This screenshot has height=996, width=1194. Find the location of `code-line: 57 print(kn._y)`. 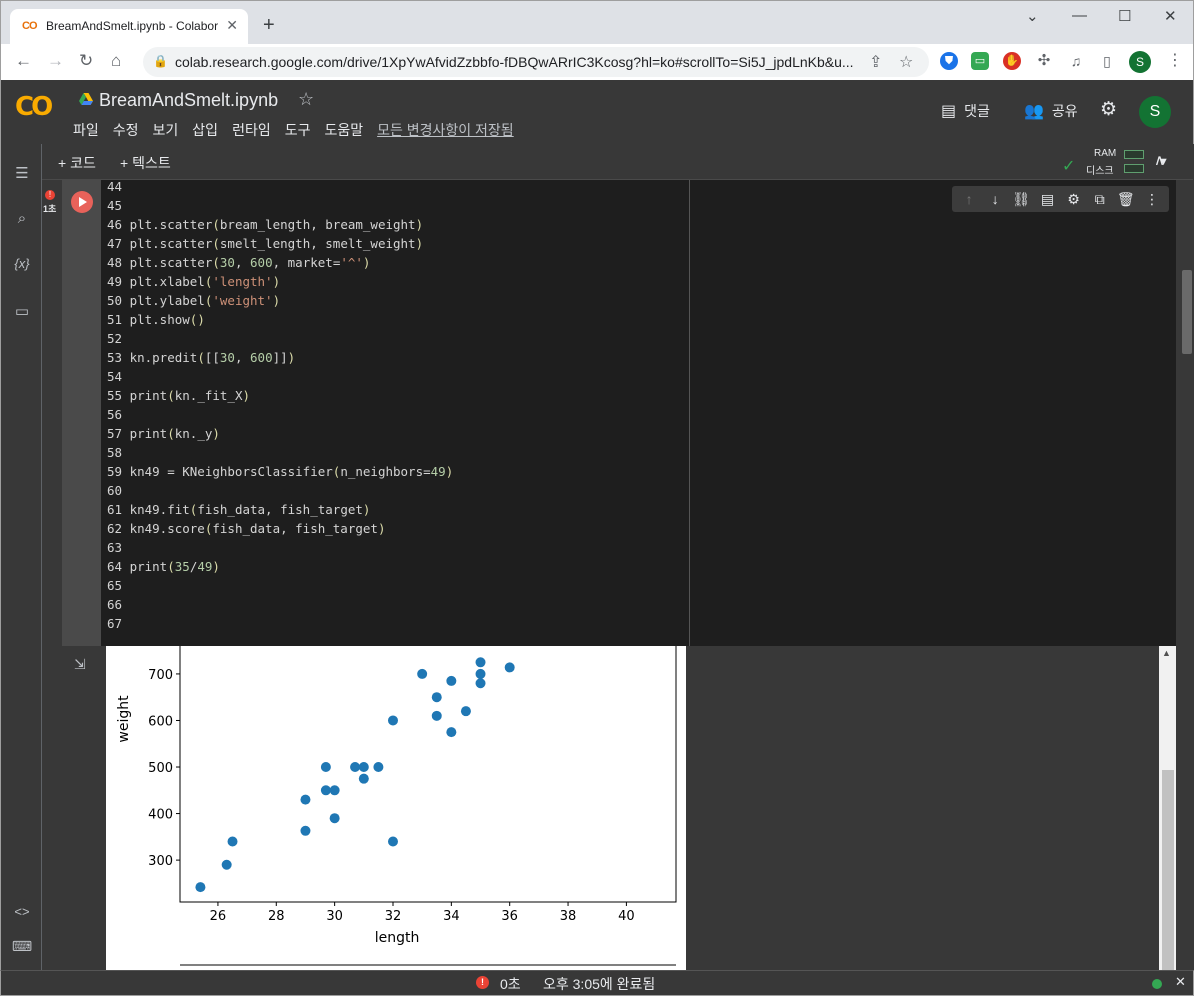

code-line: 57 print(kn._y) is located at coordinates (163, 433).